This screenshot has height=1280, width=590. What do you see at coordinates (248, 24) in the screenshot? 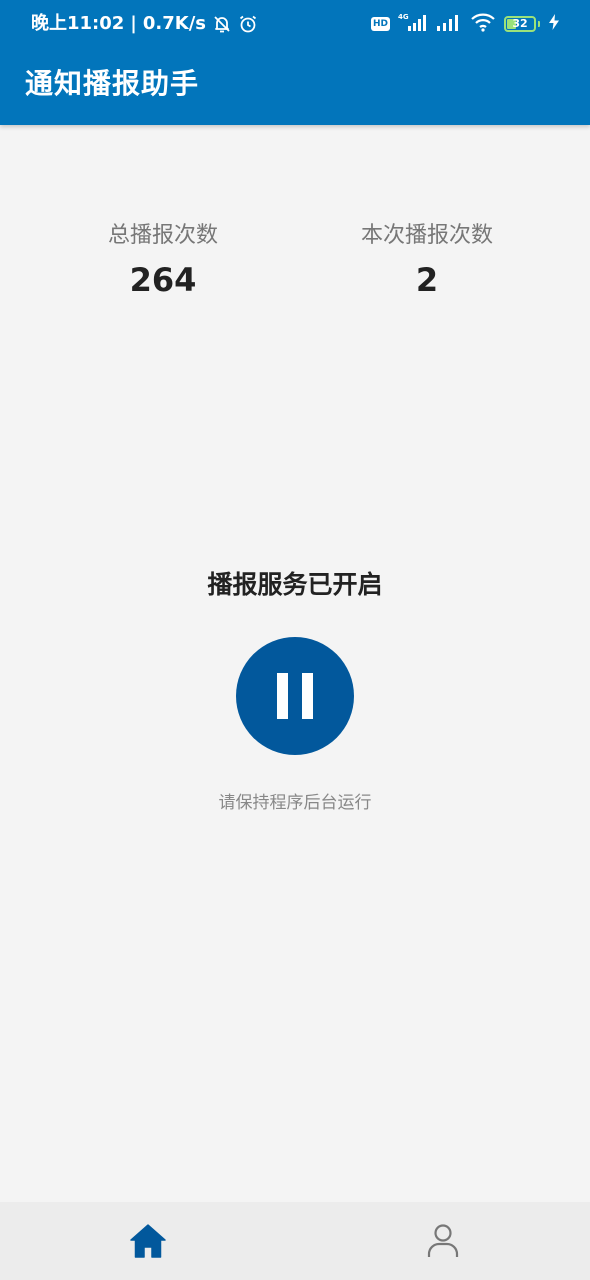
I see `alarm-clock-icon` at bounding box center [248, 24].